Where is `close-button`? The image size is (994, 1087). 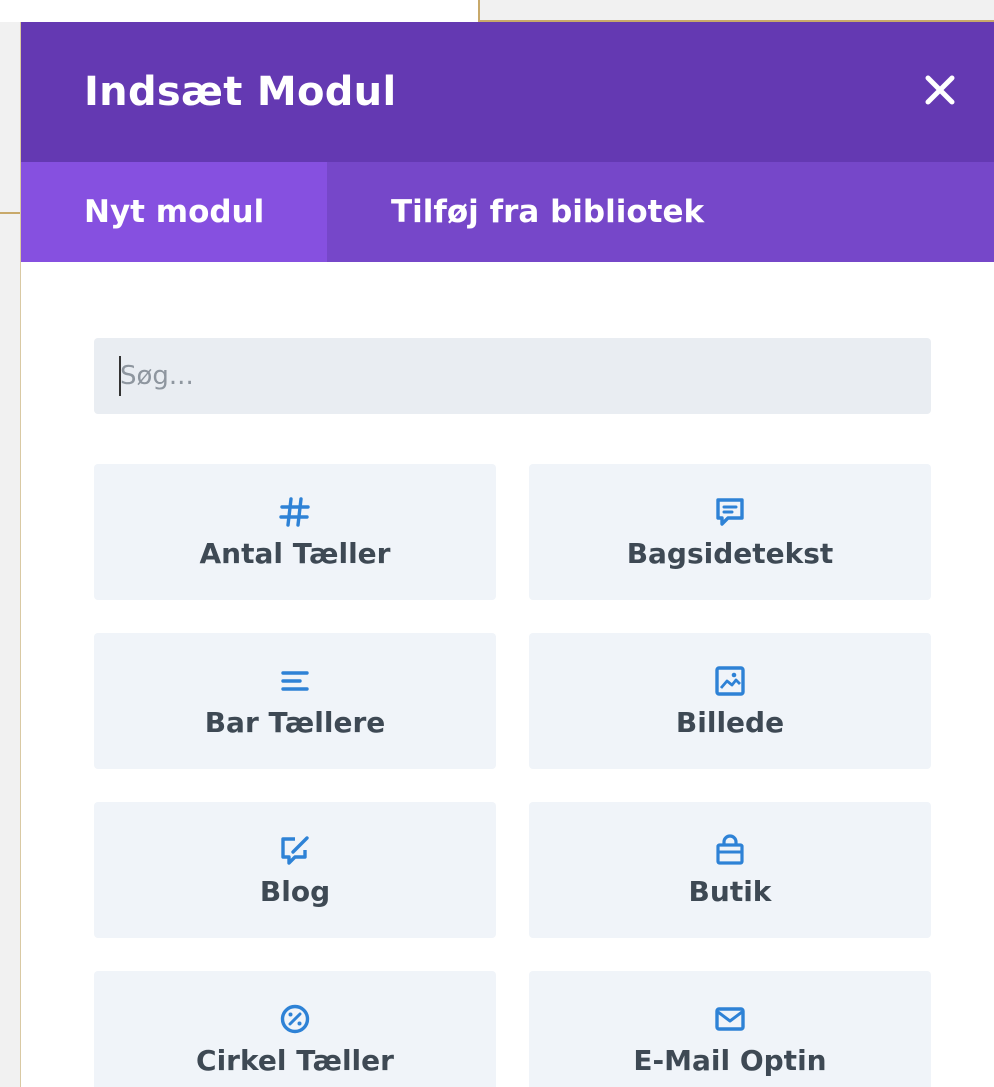
close-button is located at coordinates (940, 90).